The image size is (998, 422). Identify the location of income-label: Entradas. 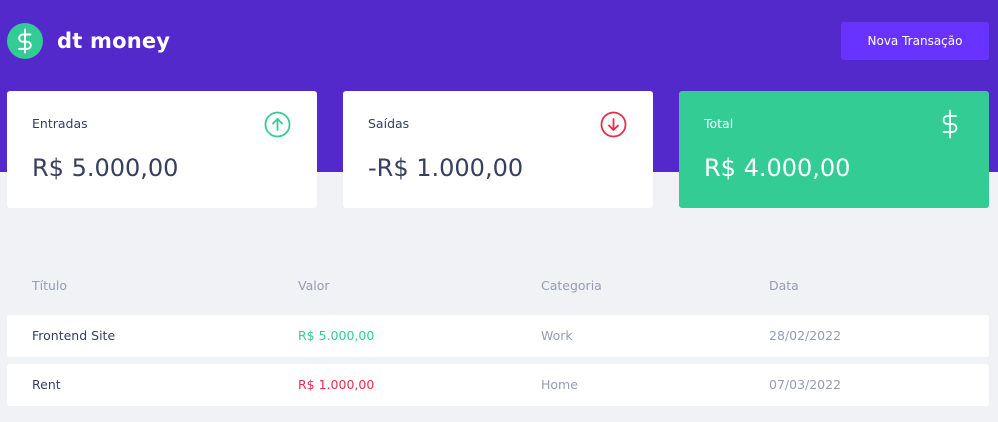
(60, 123).